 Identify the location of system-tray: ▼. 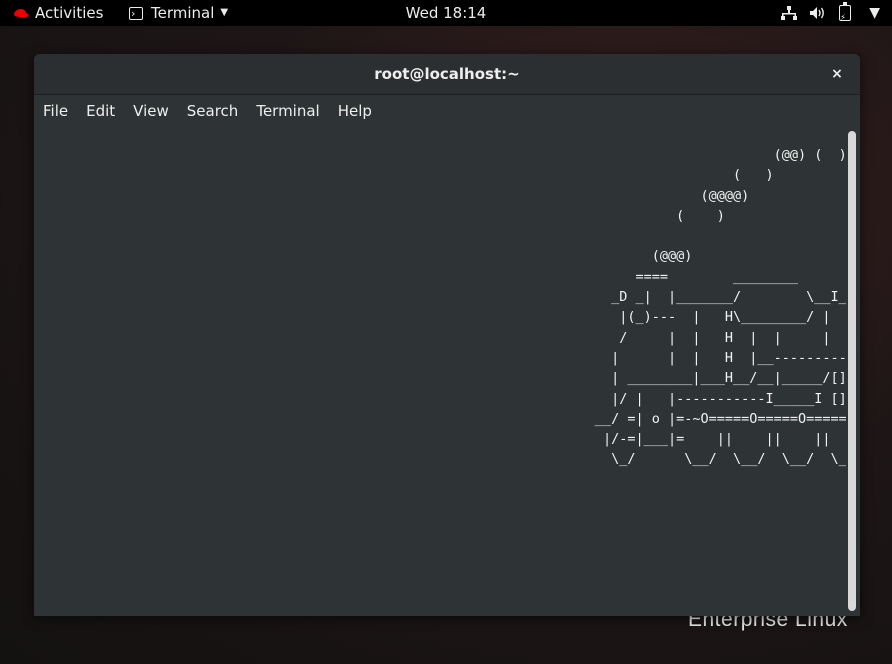
(830, 15).